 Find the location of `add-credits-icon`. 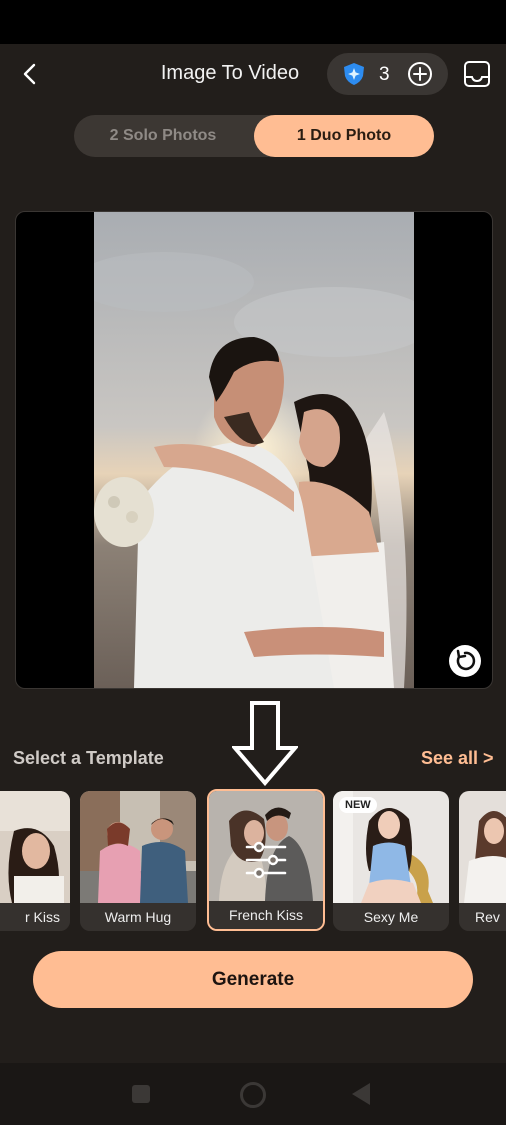

add-credits-icon is located at coordinates (420, 74).